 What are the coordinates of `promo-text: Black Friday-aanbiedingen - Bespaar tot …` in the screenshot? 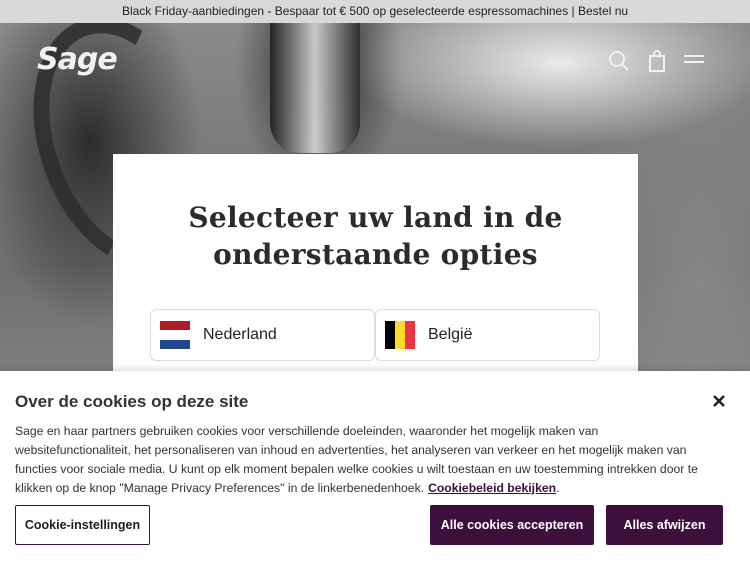 It's located at (375, 11).